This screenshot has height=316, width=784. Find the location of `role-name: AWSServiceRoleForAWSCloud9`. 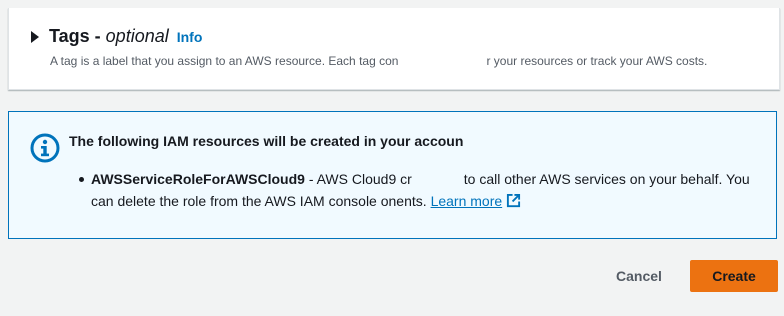

role-name: AWSServiceRoleForAWSCloud9 is located at coordinates (198, 179).